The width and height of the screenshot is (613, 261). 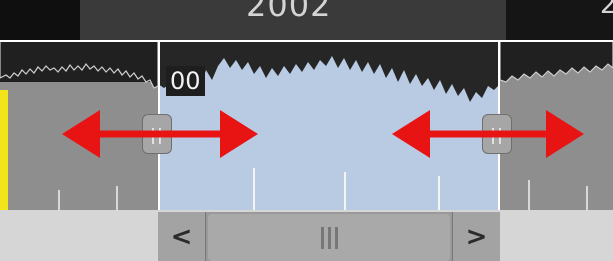 I want to click on year-segment-previous, so click(x=40, y=20).